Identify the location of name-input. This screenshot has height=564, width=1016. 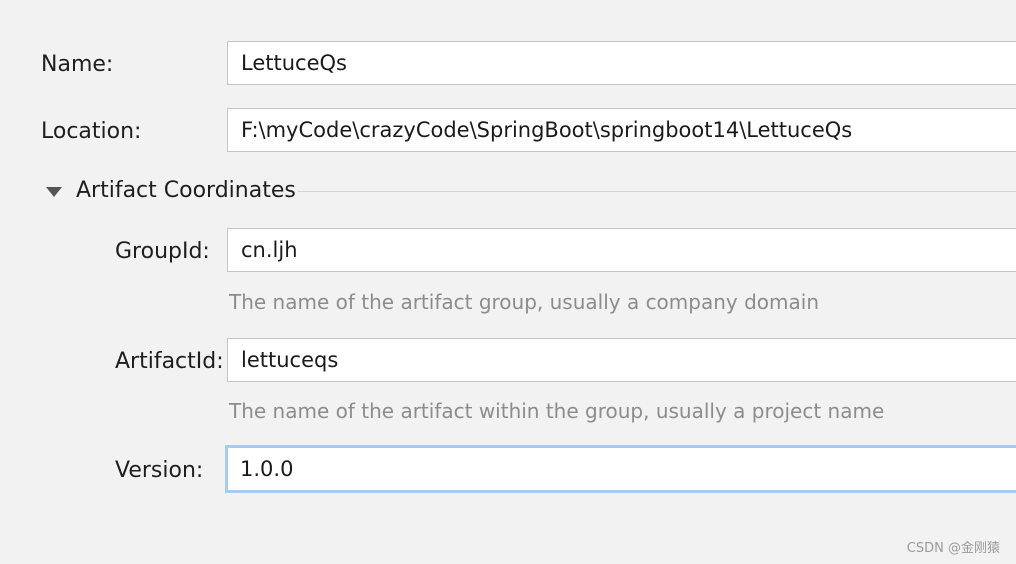
(621, 63).